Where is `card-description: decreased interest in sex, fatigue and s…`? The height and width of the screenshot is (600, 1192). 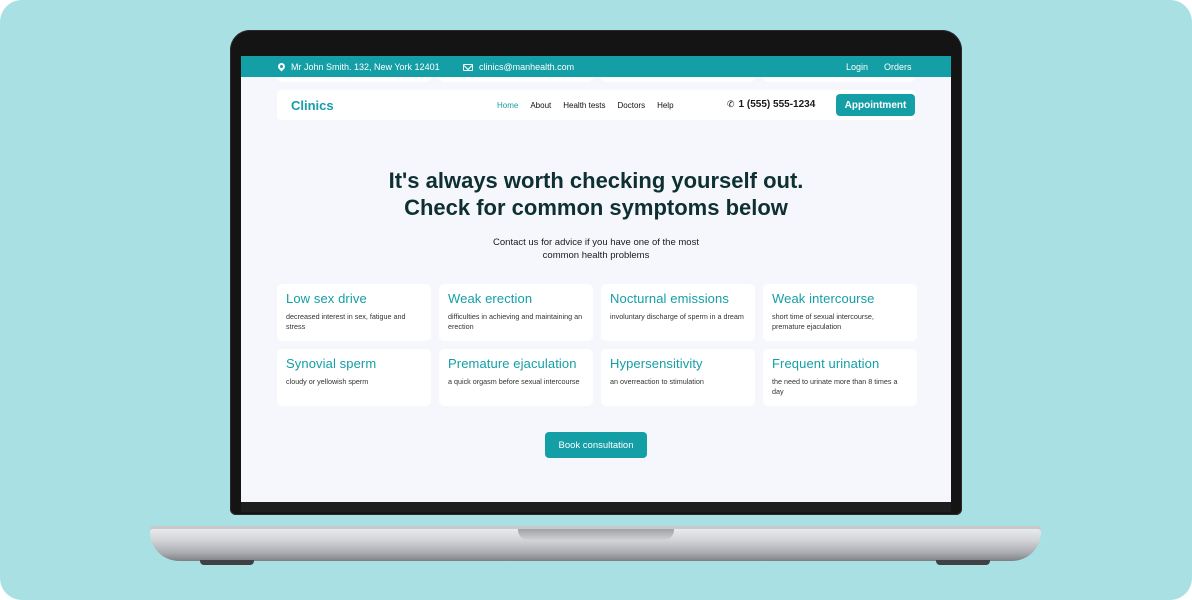
card-description: decreased interest in sex, fatigue and s… is located at coordinates (346, 321).